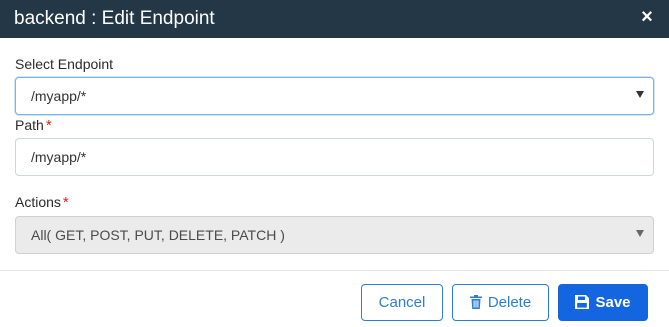 This screenshot has width=669, height=327. I want to click on path-input-value: /myapp/*, so click(59, 157).